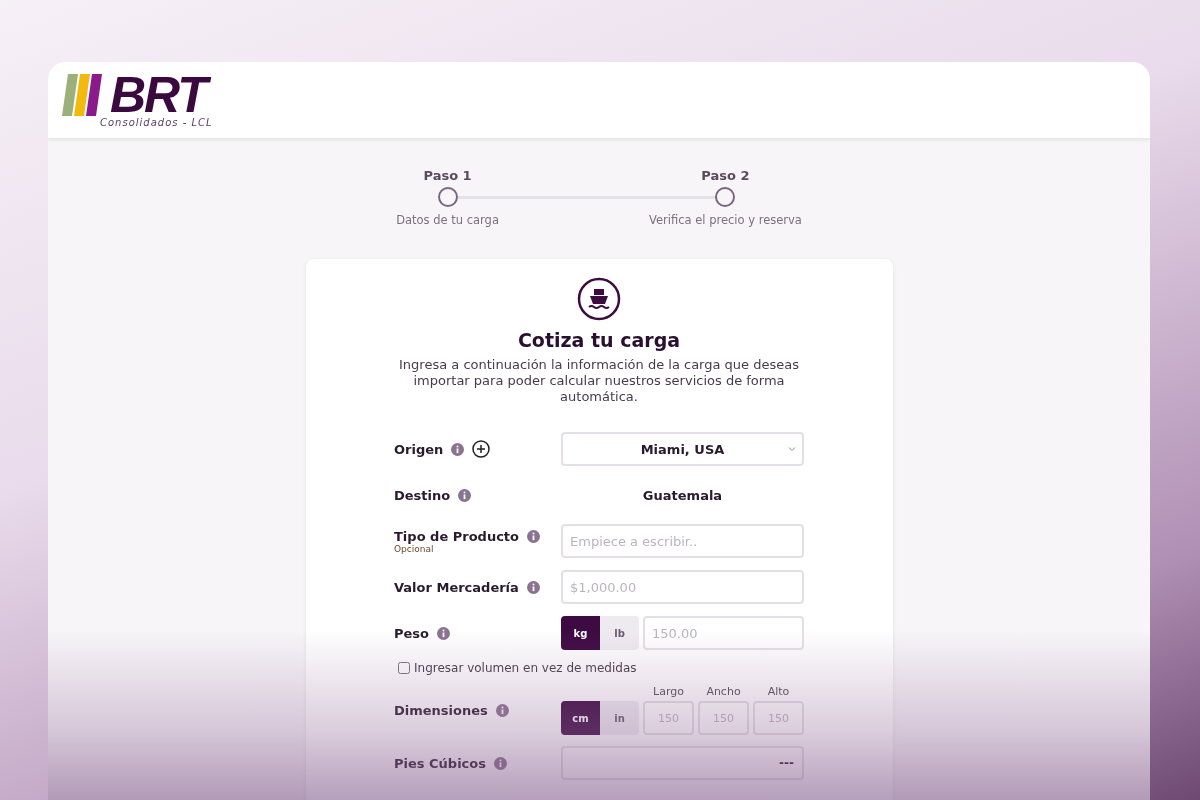 Image resolution: width=1200 pixels, height=800 pixels. Describe the element at coordinates (682, 541) in the screenshot. I see `input-field: Empiece a escribir..` at that location.